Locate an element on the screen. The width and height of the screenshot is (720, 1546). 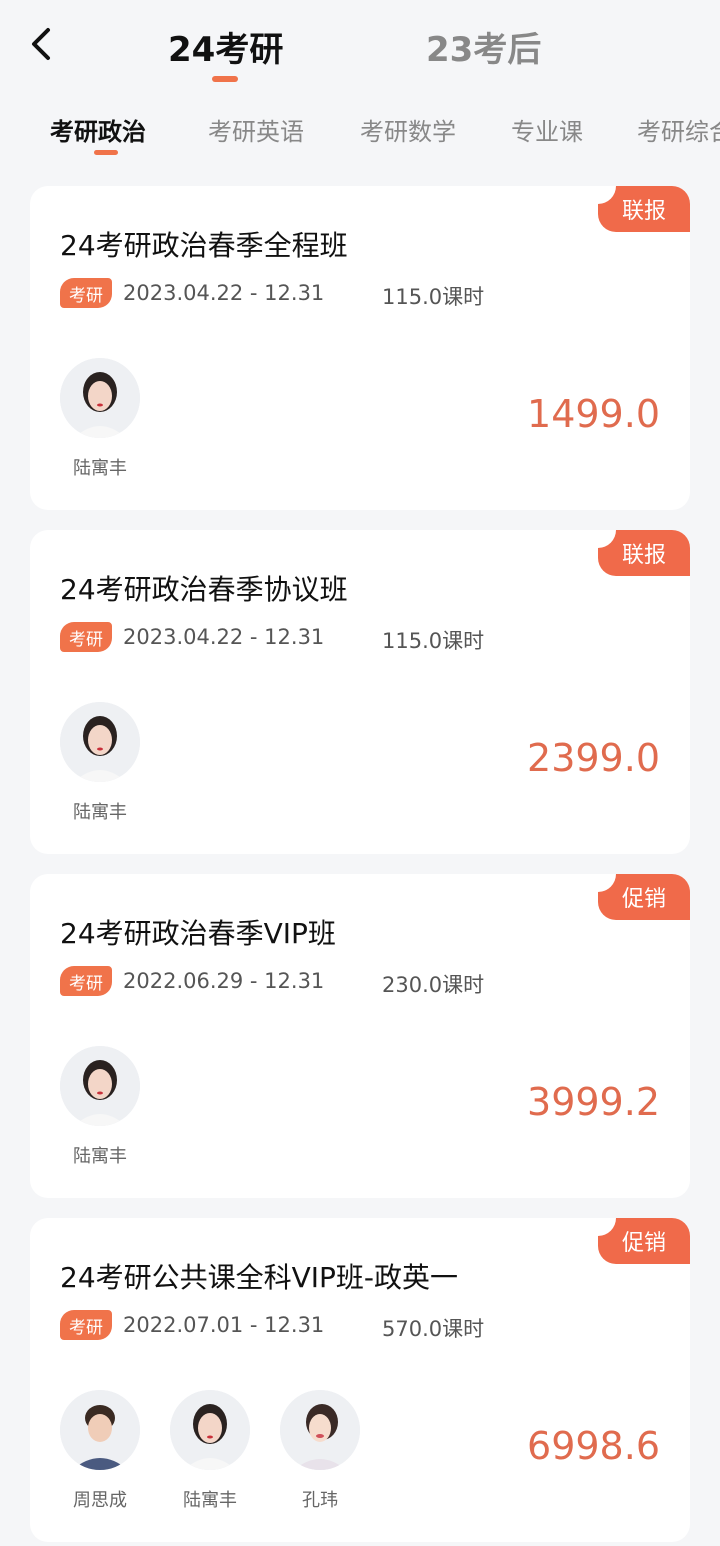
teacher: 周思成 is located at coordinates (100, 1451).